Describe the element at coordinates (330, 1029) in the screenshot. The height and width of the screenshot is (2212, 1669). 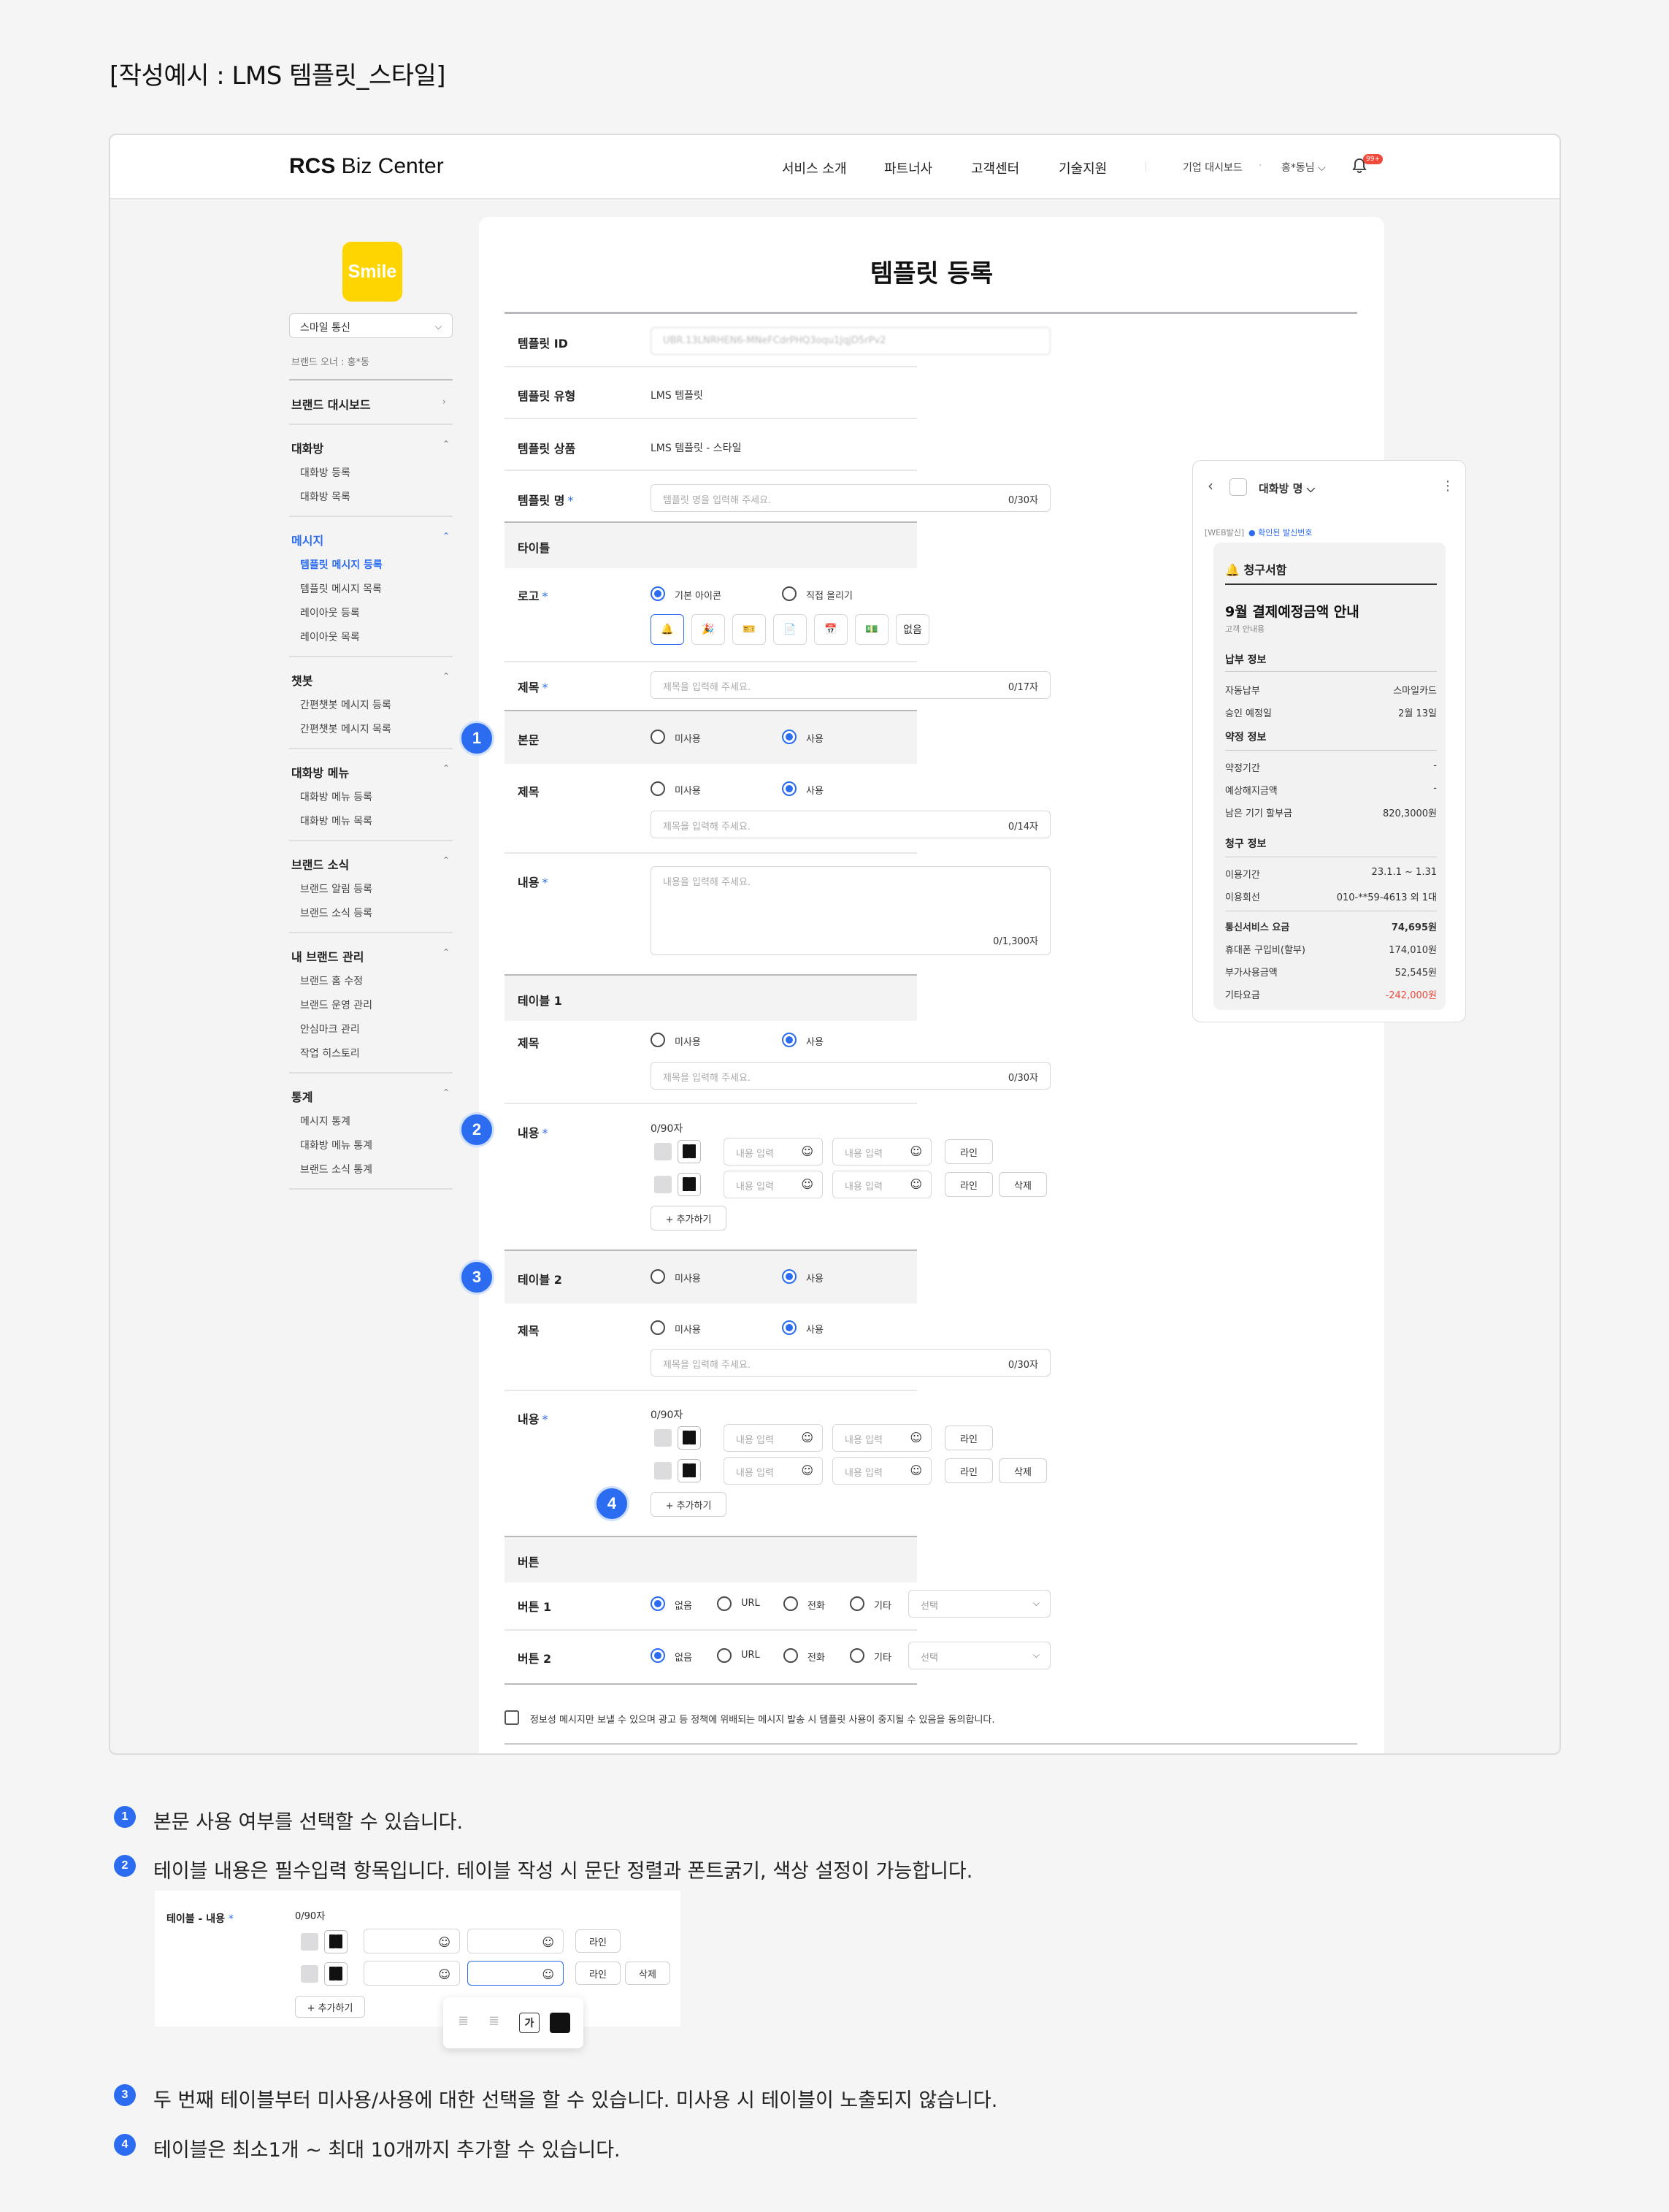
I see `sidebar-item: 안심마크 관리` at that location.